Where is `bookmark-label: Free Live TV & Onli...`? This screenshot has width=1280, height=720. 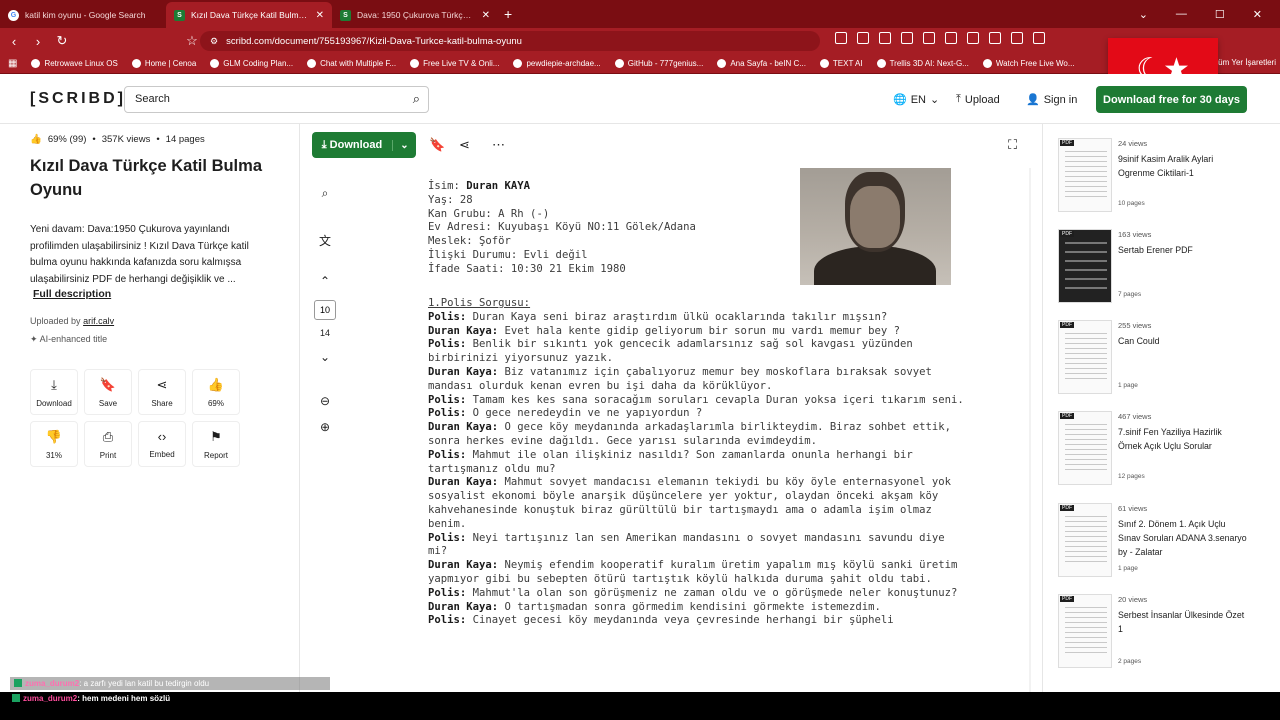 bookmark-label: Free Live TV & Onli... is located at coordinates (461, 63).